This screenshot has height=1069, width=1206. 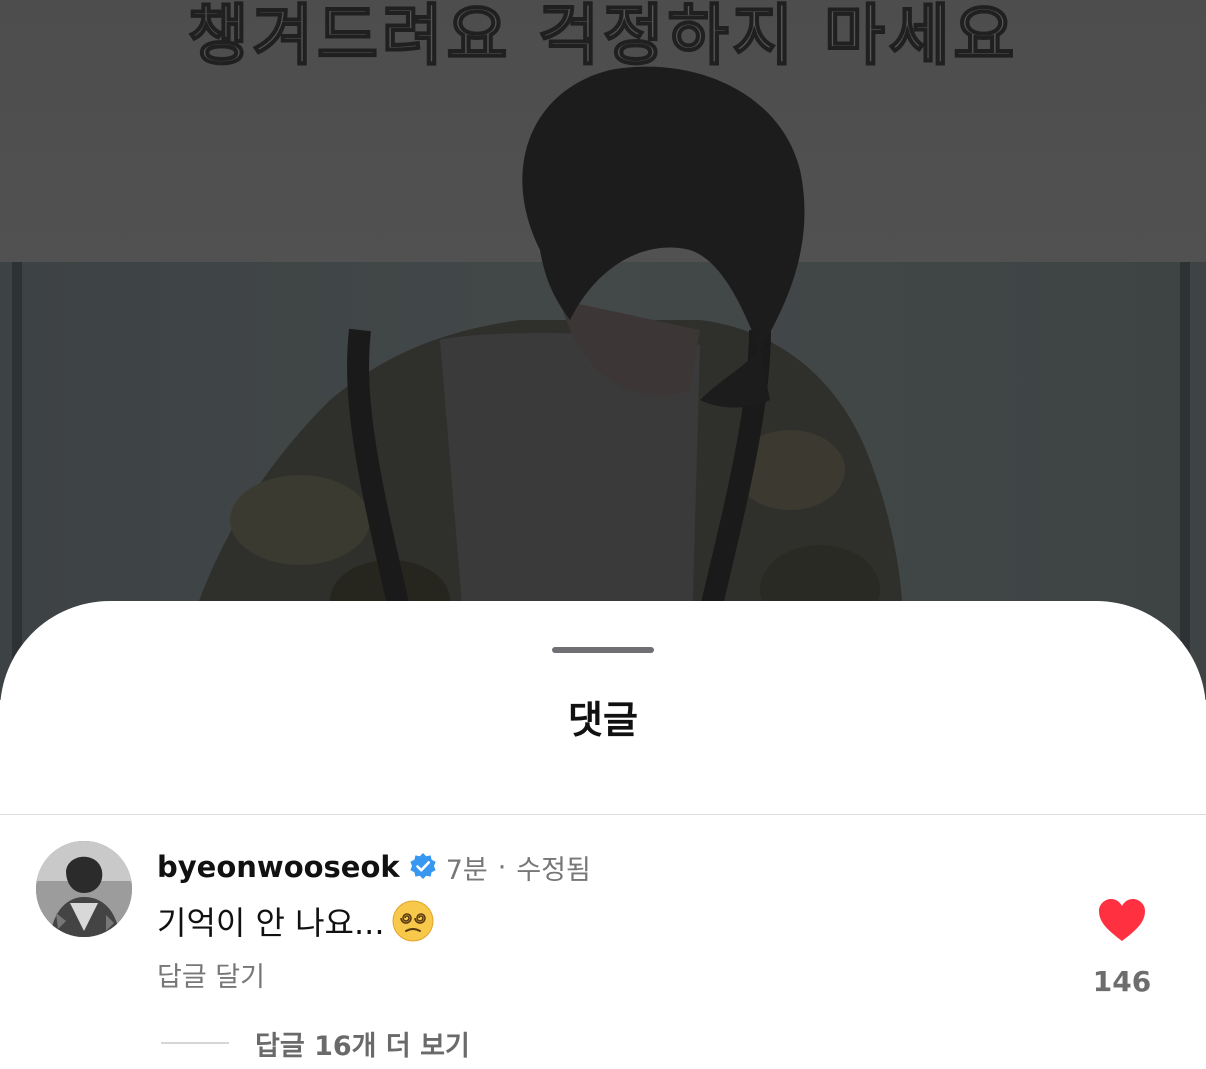 I want to click on avatar, so click(x=84, y=889).